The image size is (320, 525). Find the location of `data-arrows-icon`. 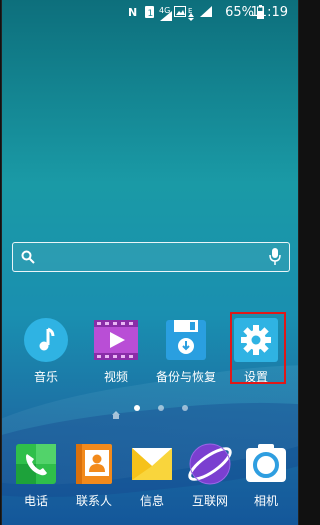

data-arrows-icon is located at coordinates (191, 18).